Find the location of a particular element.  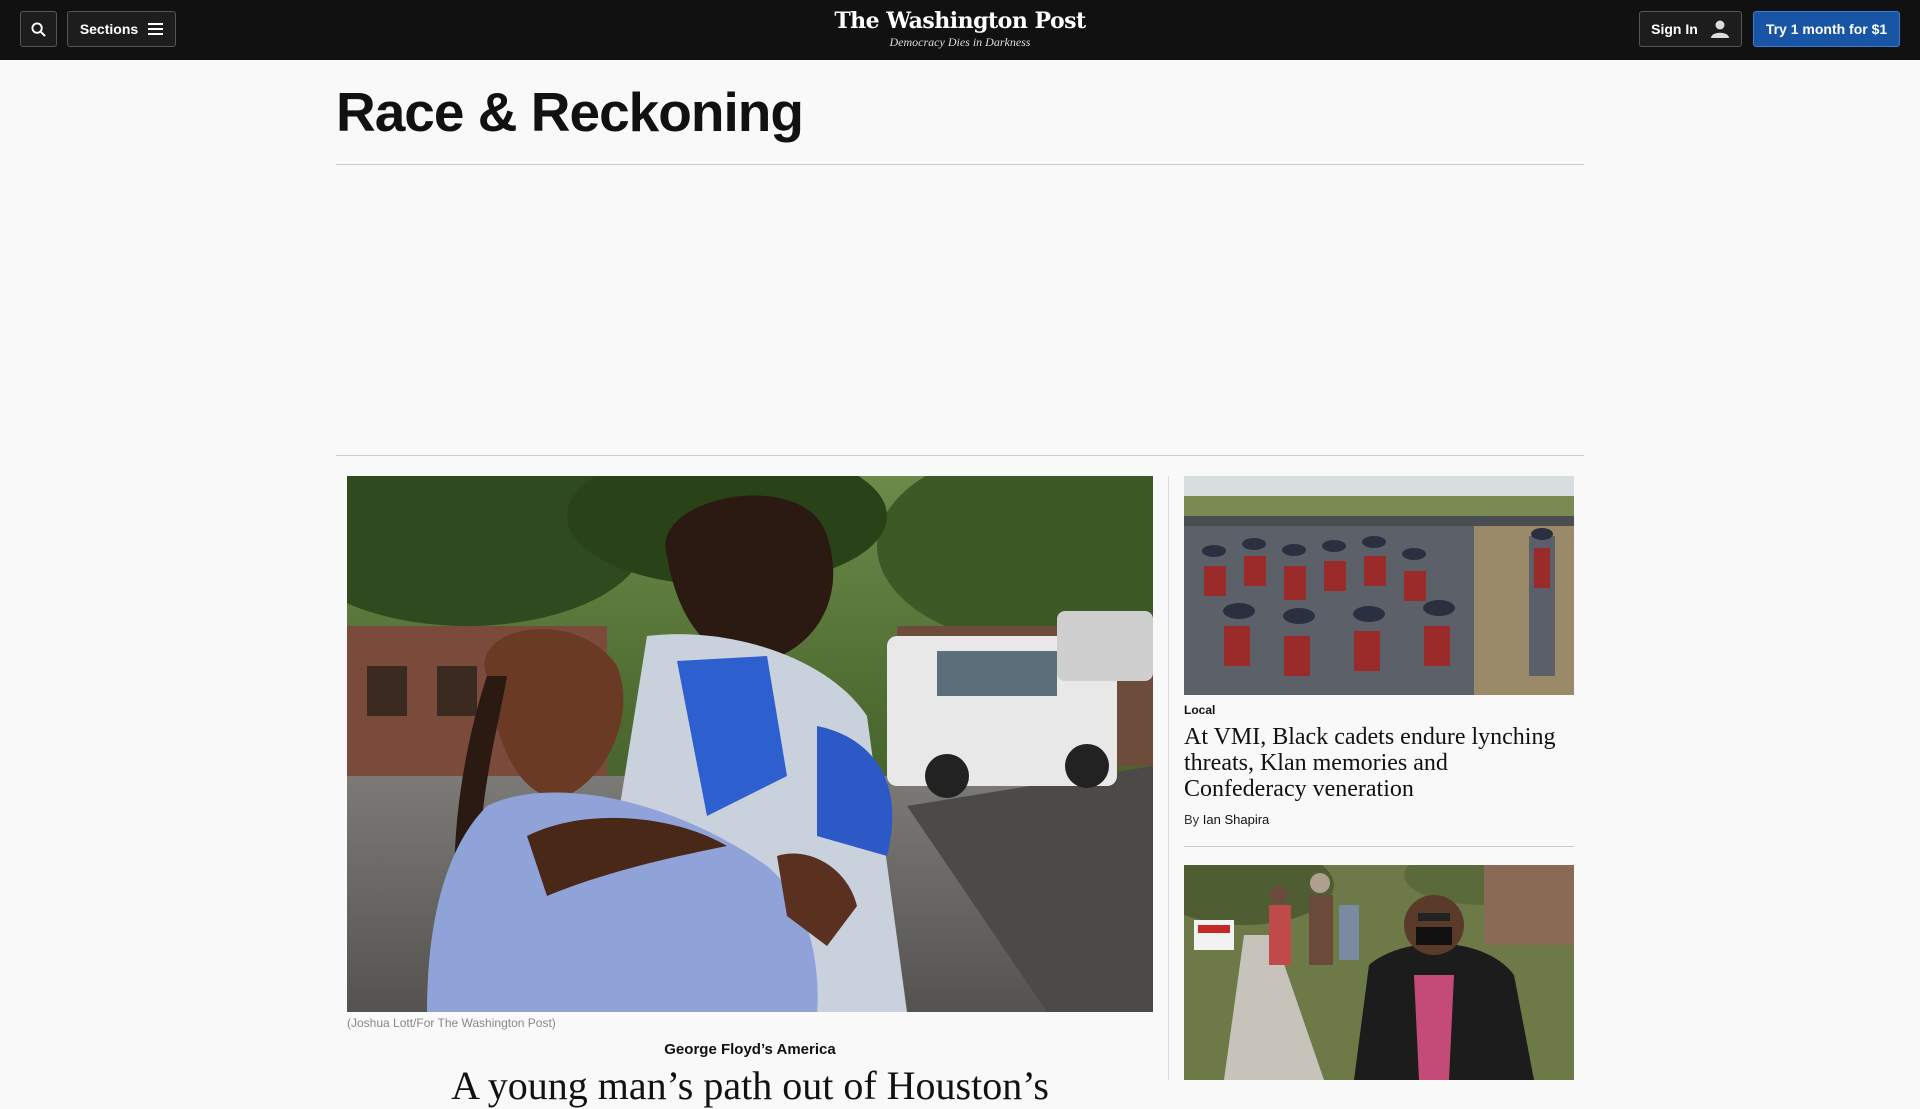

title-divider is located at coordinates (960, 164).